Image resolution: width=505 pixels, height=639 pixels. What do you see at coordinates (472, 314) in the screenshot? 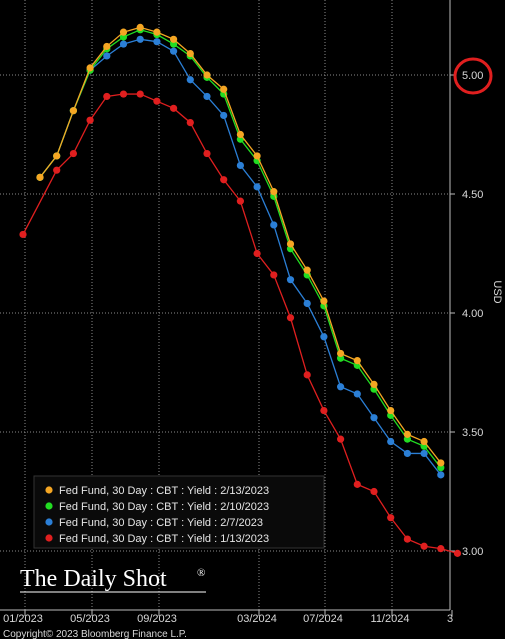
I see `y-tick-label: 4.00` at bounding box center [472, 314].